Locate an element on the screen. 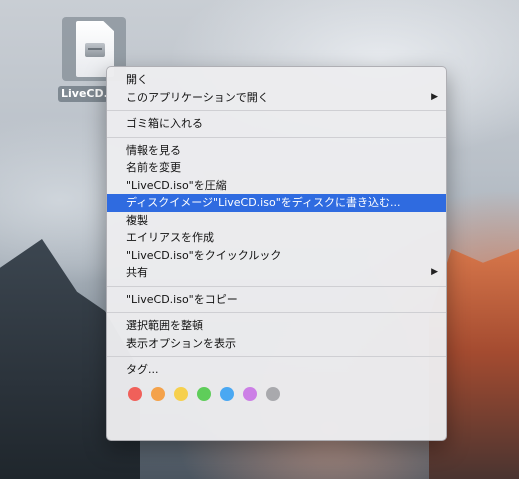  tag-gray-dot is located at coordinates (273, 393).